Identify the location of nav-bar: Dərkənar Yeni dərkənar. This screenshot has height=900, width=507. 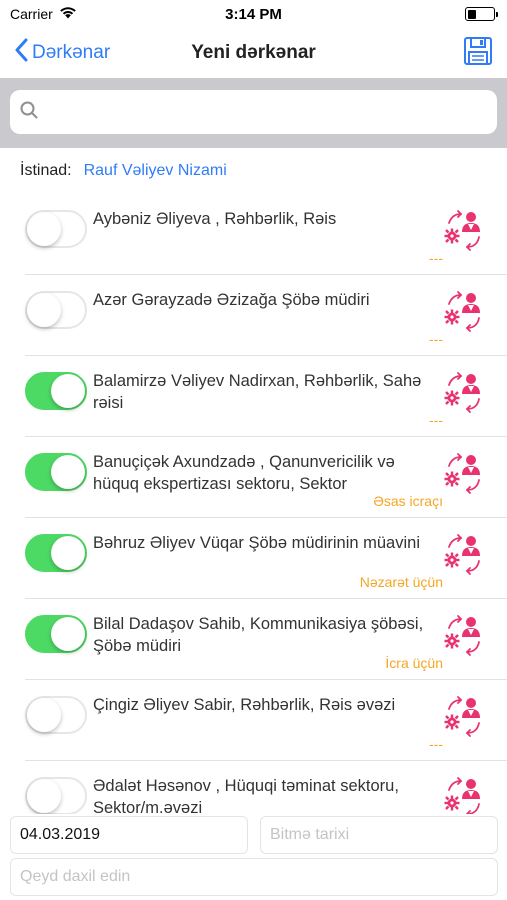
(253, 53).